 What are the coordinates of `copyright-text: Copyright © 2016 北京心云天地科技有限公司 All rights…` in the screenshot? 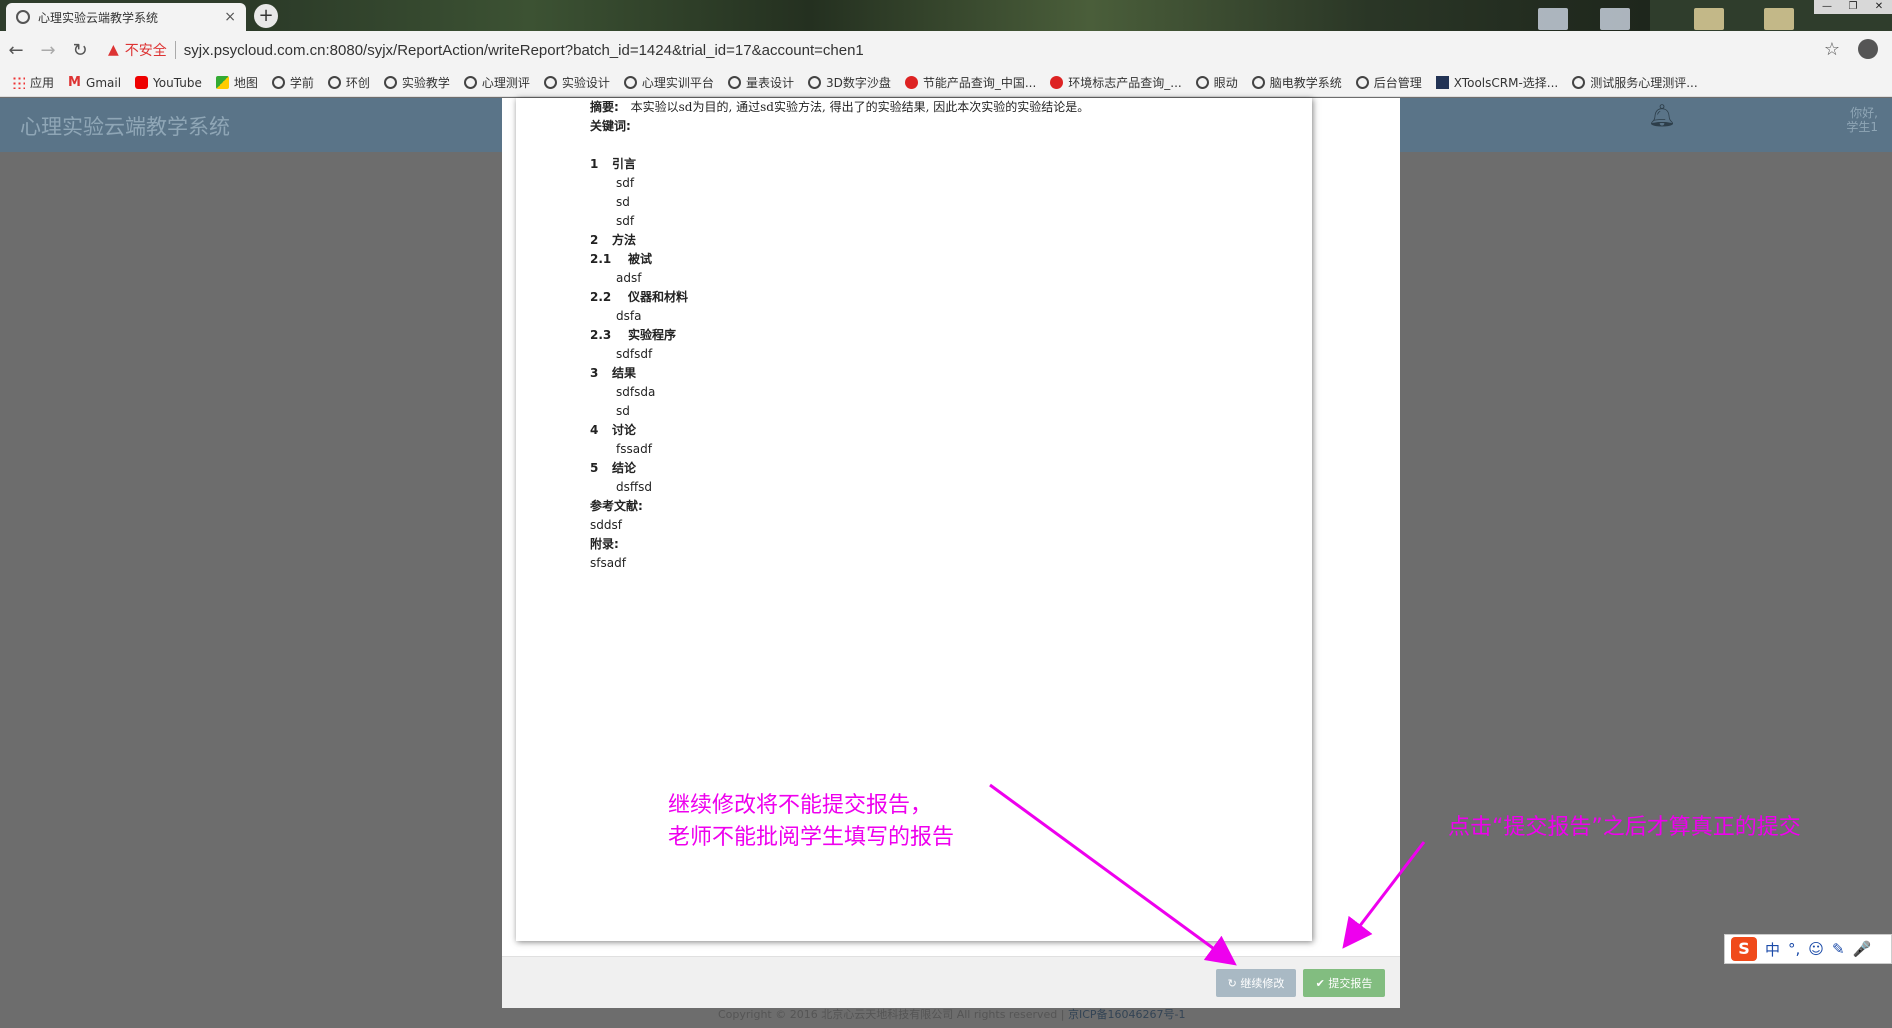 It's located at (893, 1014).